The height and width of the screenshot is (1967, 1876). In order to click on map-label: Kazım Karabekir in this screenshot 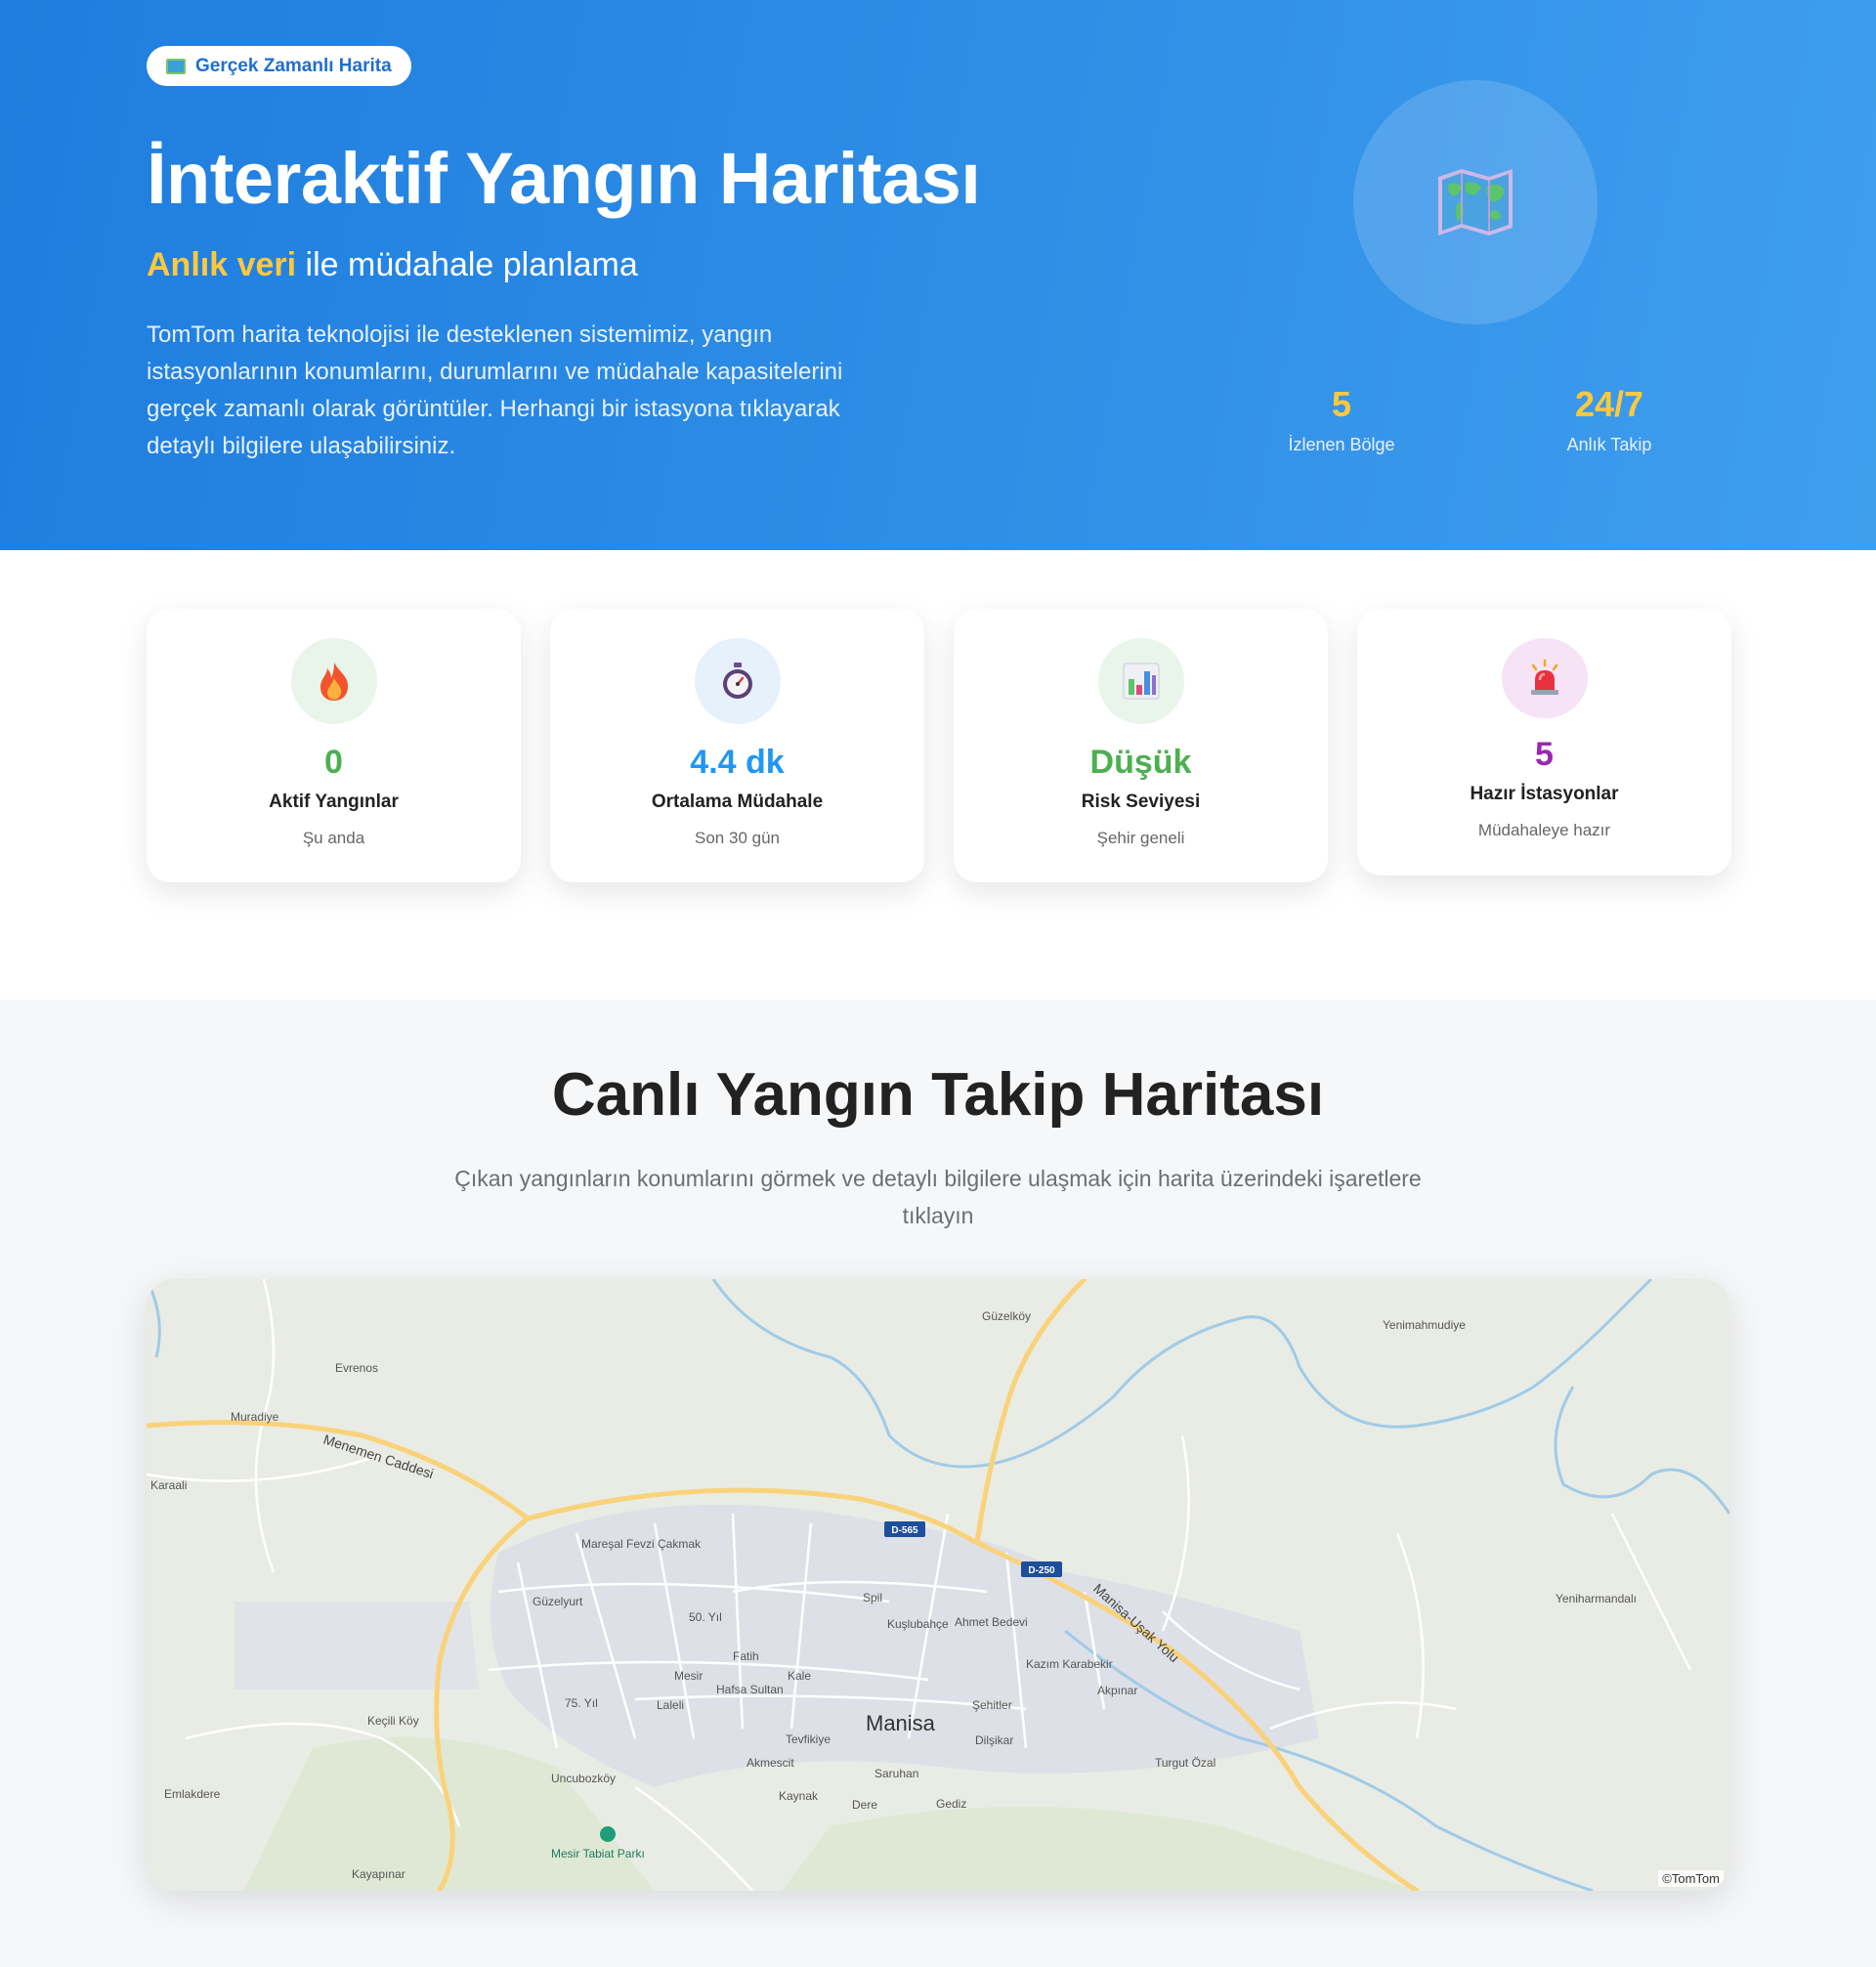, I will do `click(1069, 1664)`.